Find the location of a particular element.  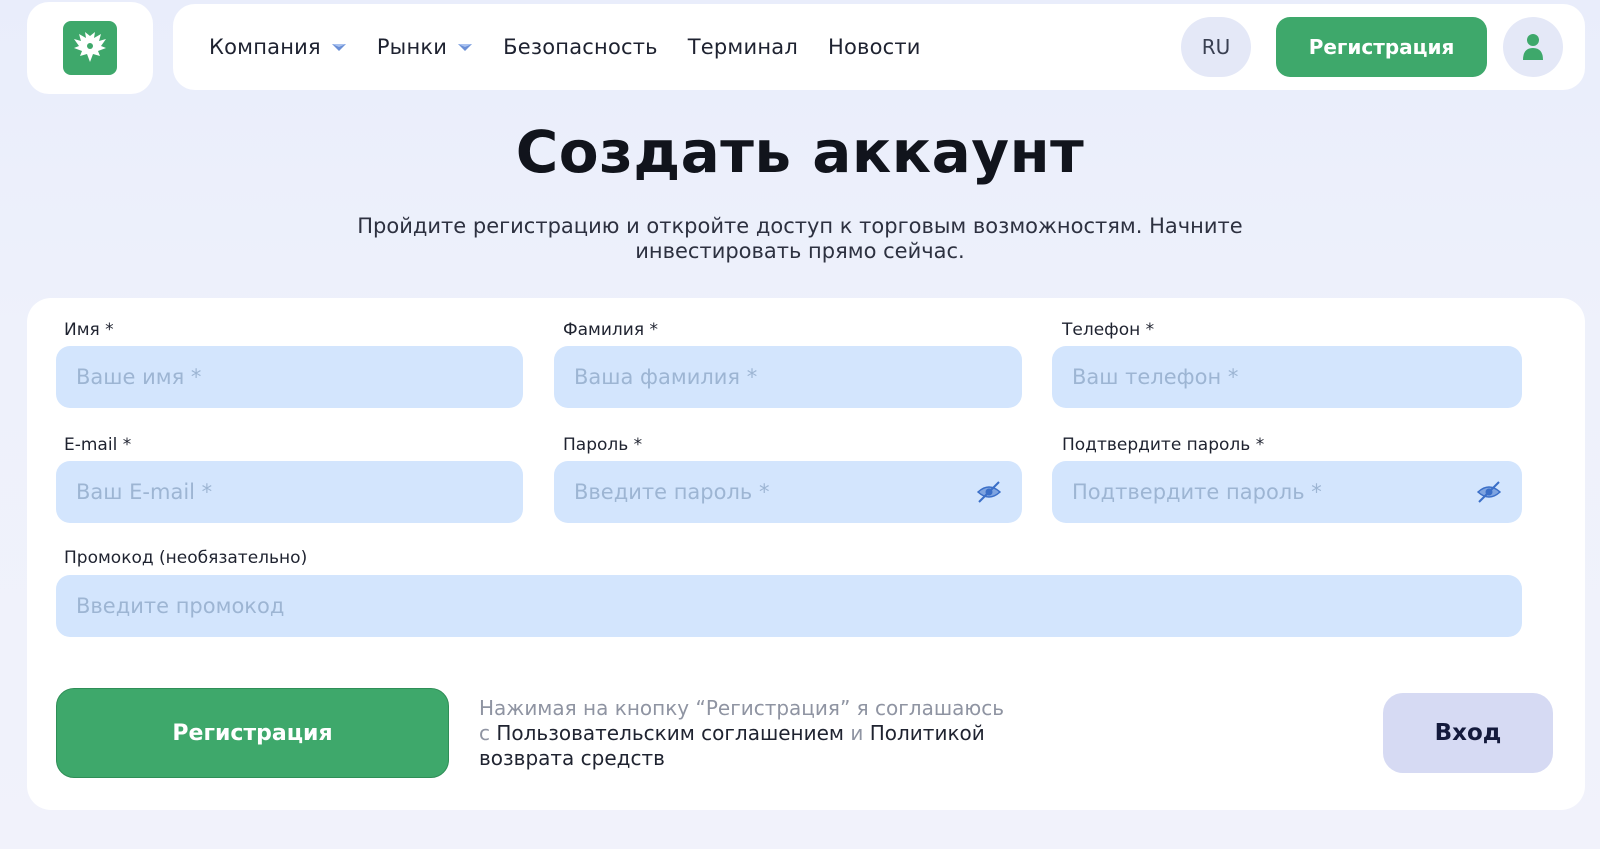

terms-conjunction: и is located at coordinates (857, 733).